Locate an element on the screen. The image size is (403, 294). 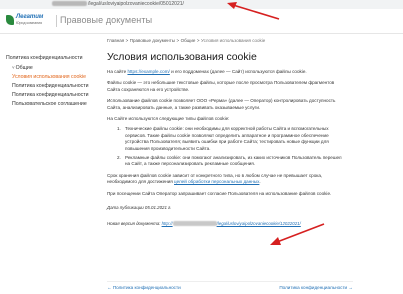
sidebar-item-privacy-policy-2: Политика конфиденциальности is located at coordinates (56, 86).